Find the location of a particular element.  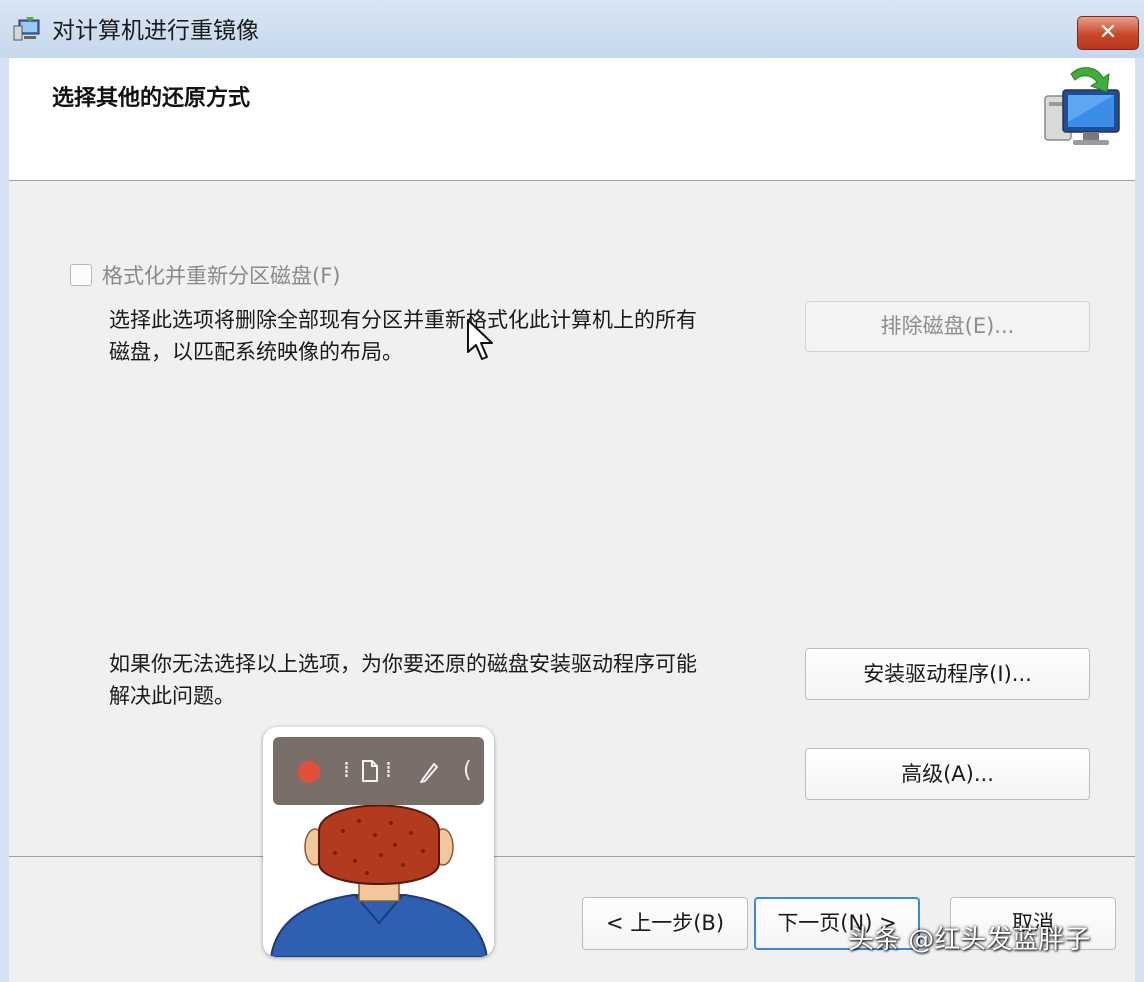

header-divider is located at coordinates (572, 180).